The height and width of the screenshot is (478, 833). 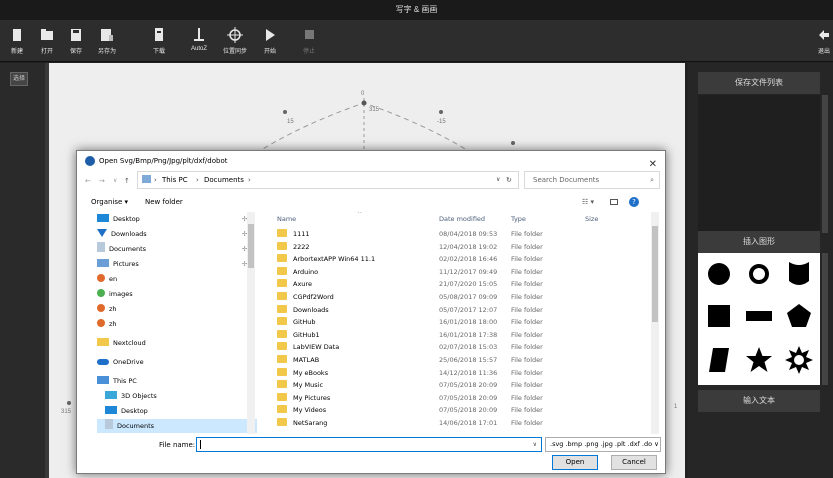 What do you see at coordinates (459, 373) in the screenshot?
I see `file-row: My eBooks 14/12/2018 11:36 File folder` at bounding box center [459, 373].